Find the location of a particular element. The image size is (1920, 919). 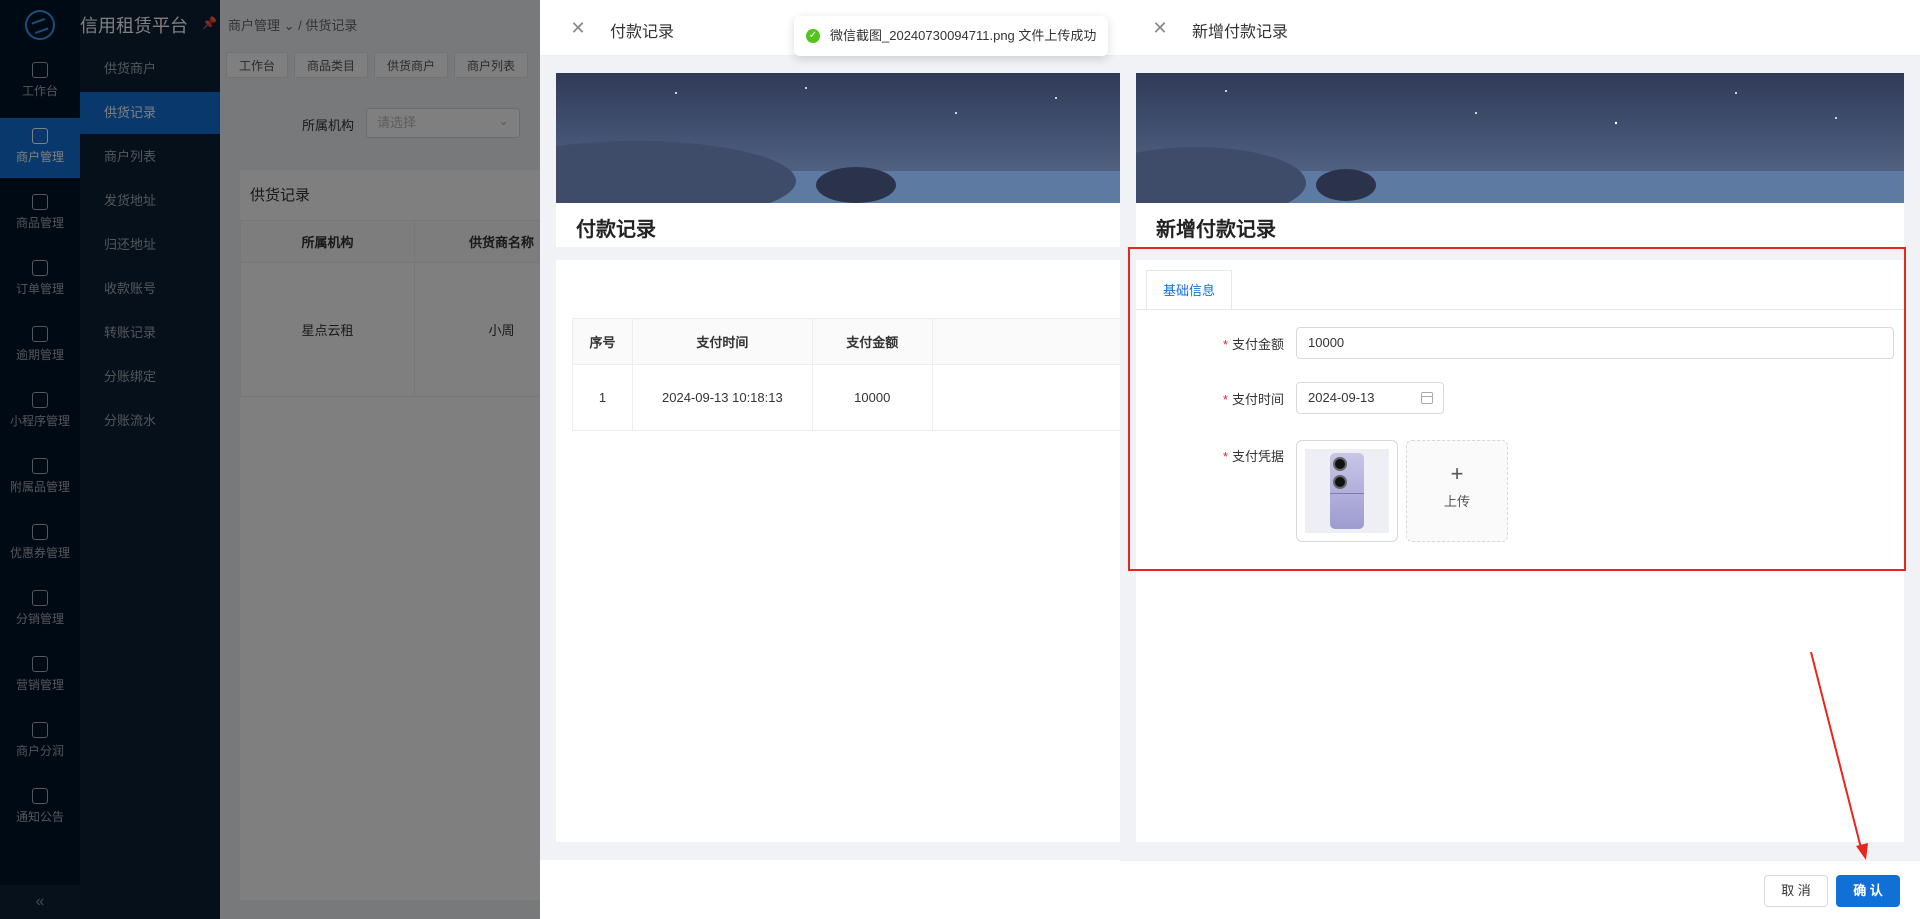

table-row: 1 2024-09-13 10:18:13 10000 is located at coordinates (846, 397).